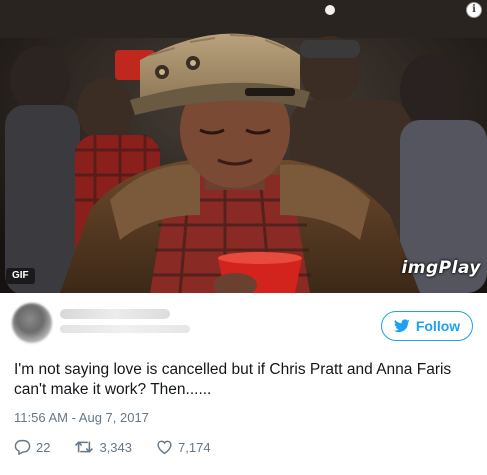  What do you see at coordinates (20, 276) in the screenshot?
I see `gif-badge: GIF` at bounding box center [20, 276].